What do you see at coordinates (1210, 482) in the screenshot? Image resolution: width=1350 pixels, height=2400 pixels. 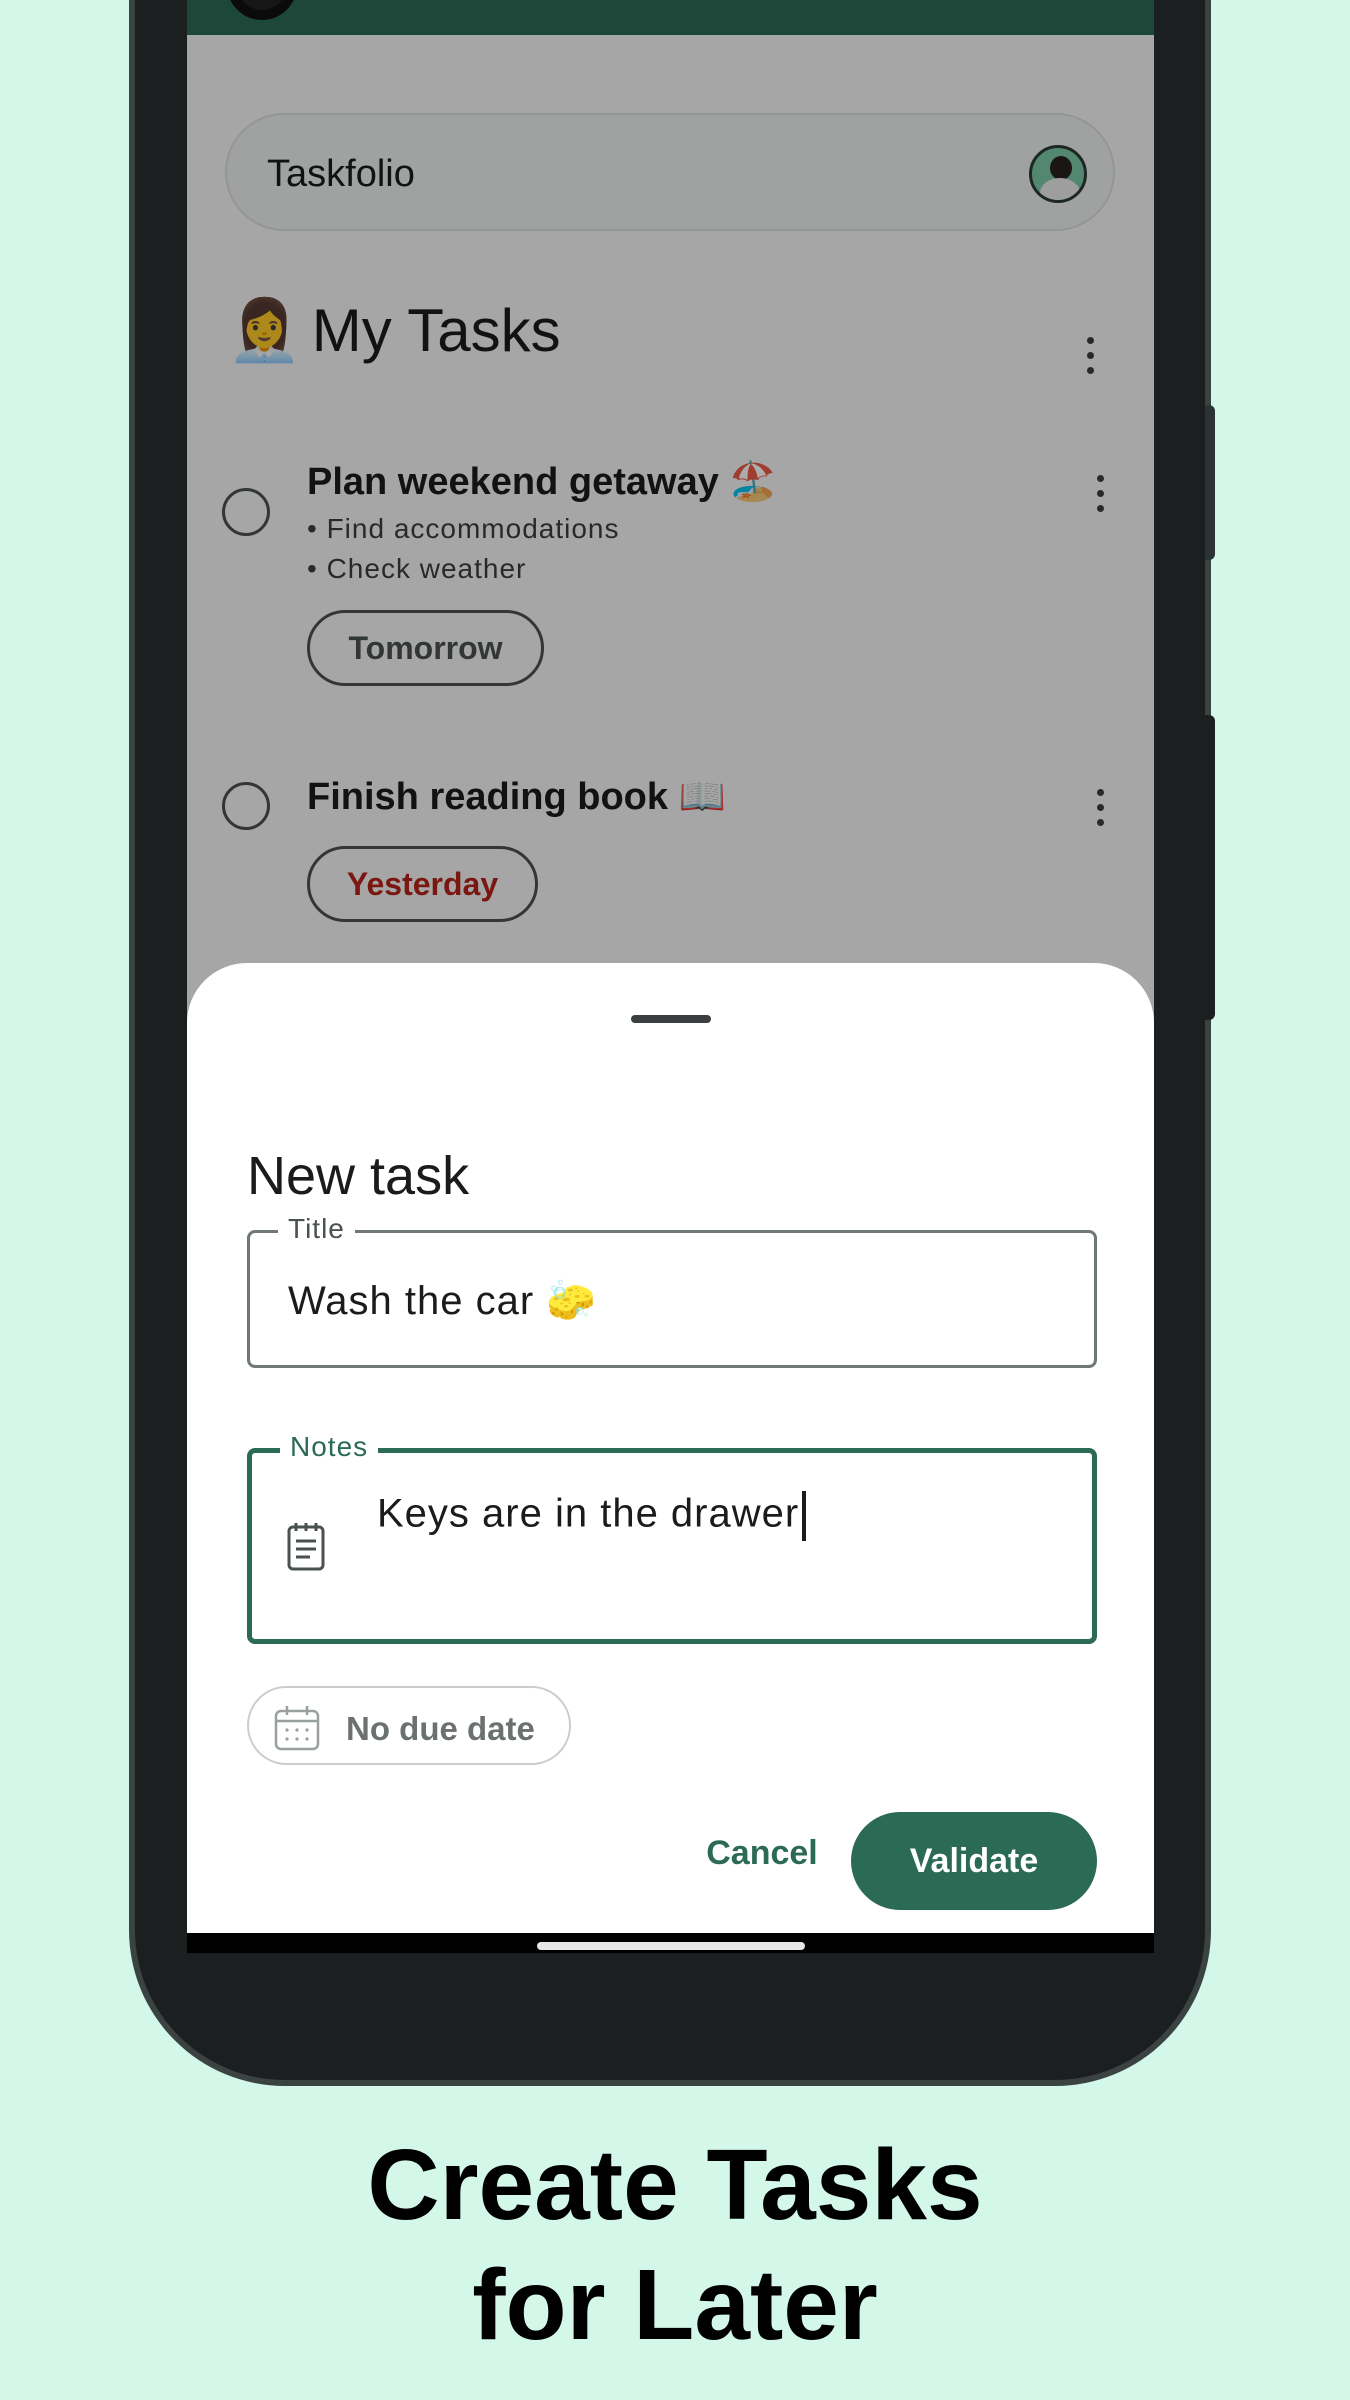 I see `power-button` at bounding box center [1210, 482].